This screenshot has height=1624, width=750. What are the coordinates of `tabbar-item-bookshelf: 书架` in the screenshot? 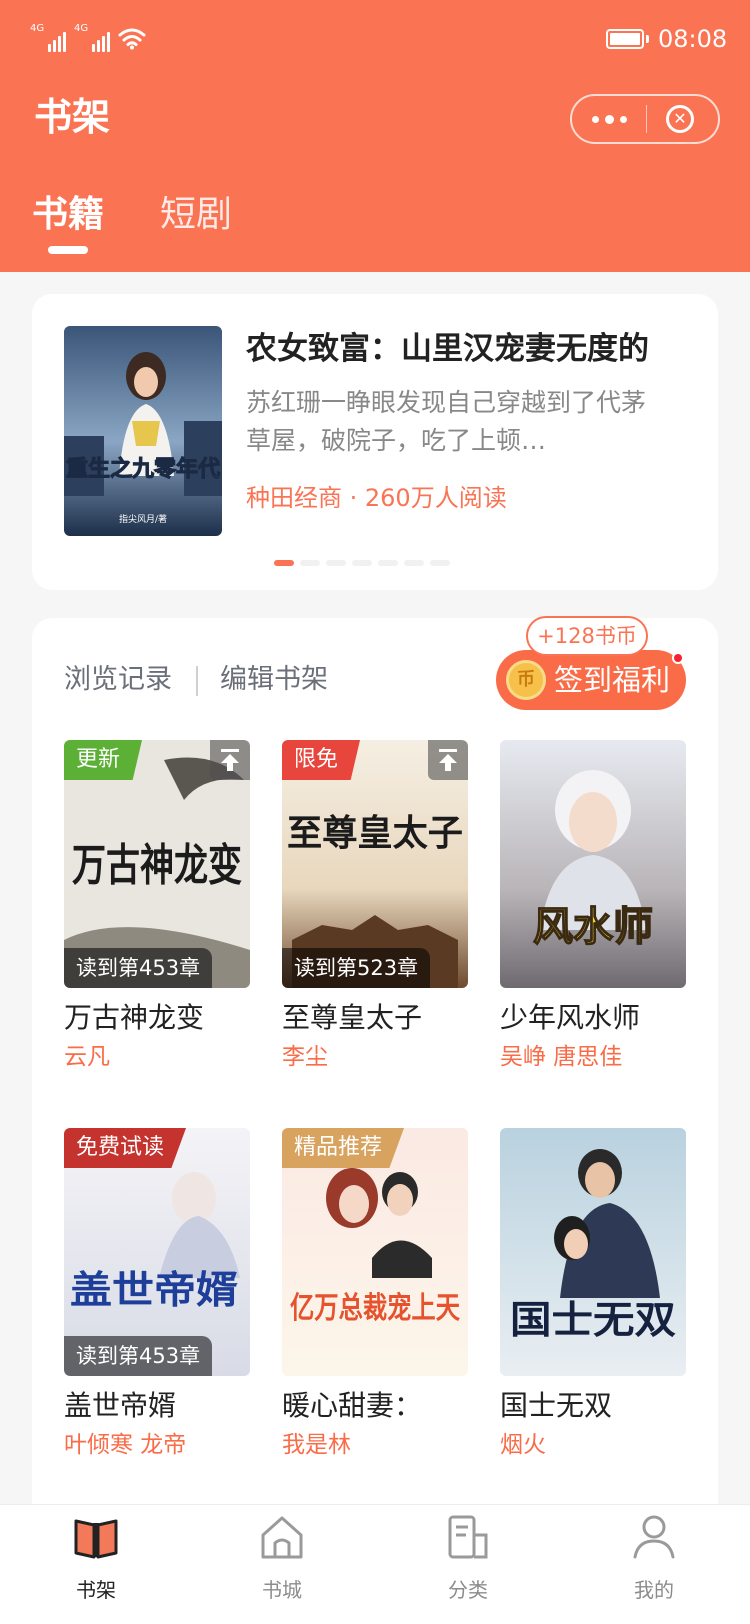 It's located at (96, 1564).